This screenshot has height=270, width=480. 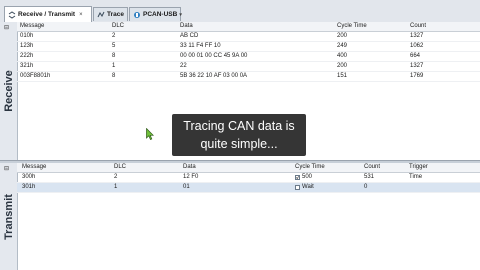 I want to click on tab-label: Trace, so click(x=115, y=14).